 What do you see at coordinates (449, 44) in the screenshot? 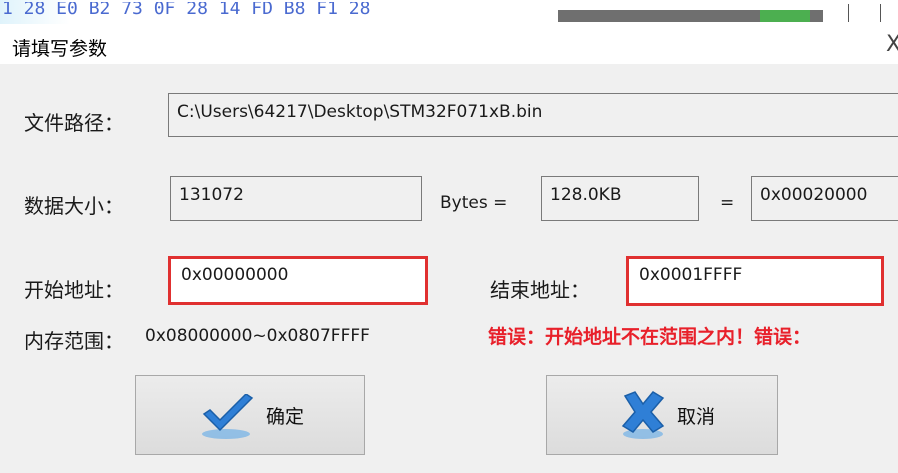
I see `dialog-titlebar: 请填写参数 X` at bounding box center [449, 44].